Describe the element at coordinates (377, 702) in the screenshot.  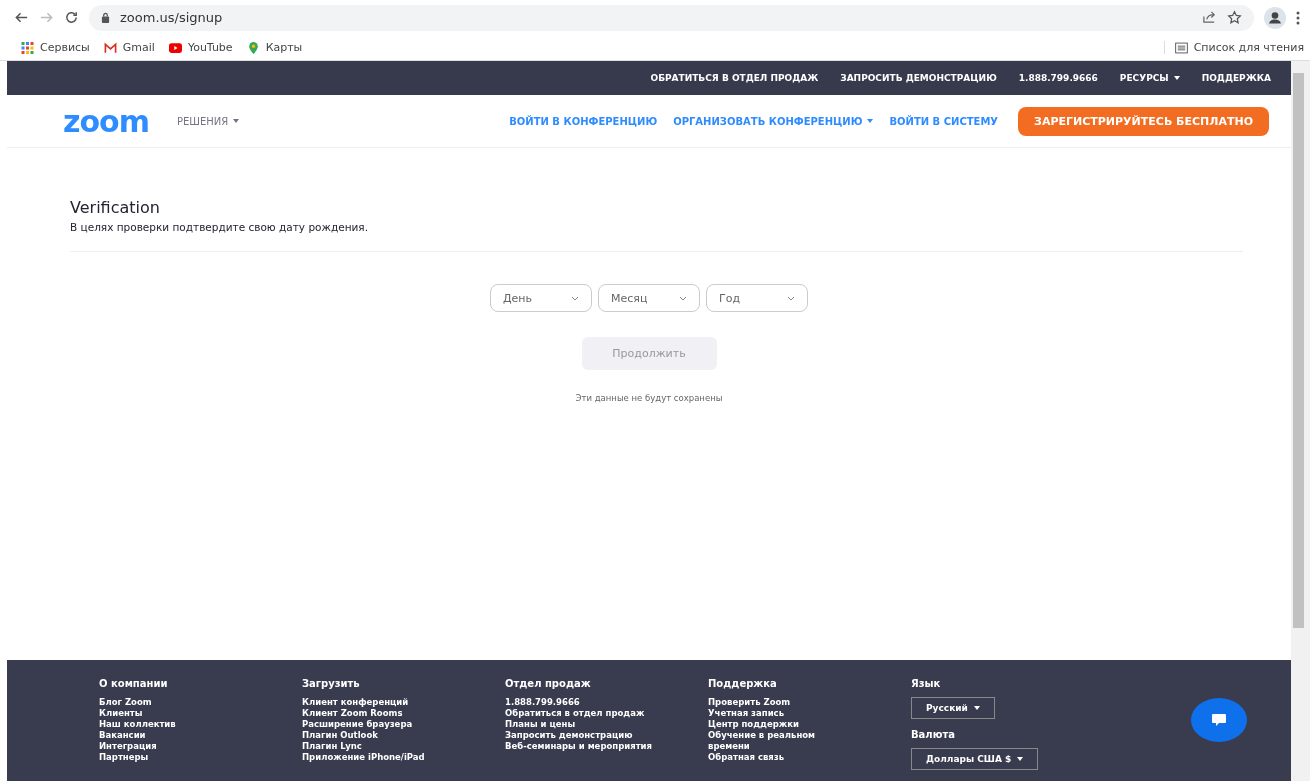
I see `footer-link: Клиент конференций` at that location.